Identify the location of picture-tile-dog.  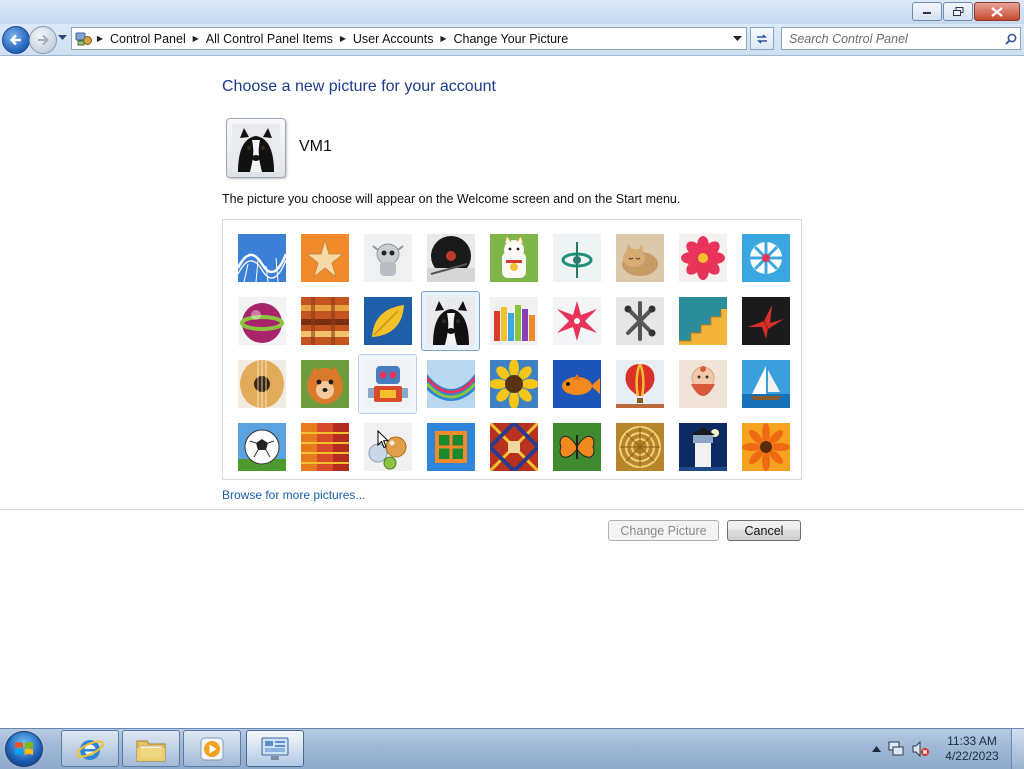
(450, 321).